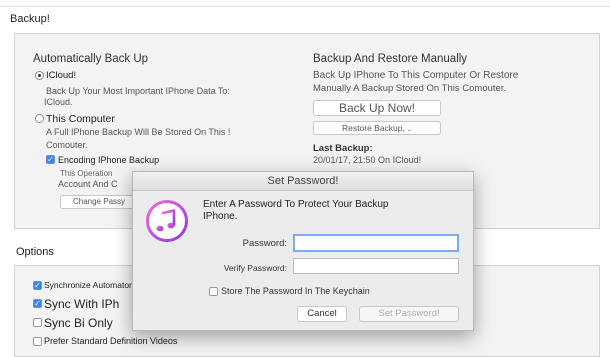 This screenshot has height=357, width=610. What do you see at coordinates (30, 19) in the screenshot?
I see `backup-section-title: Backup!` at bounding box center [30, 19].